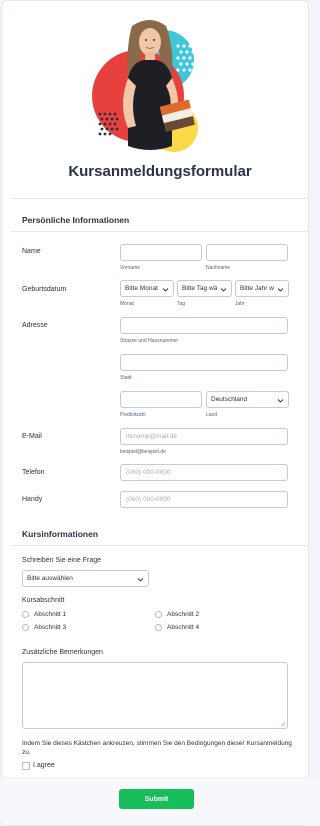 The width and height of the screenshot is (320, 826). What do you see at coordinates (149, 341) in the screenshot?
I see `street-sublabel: Strasse und Hausnummer` at bounding box center [149, 341].